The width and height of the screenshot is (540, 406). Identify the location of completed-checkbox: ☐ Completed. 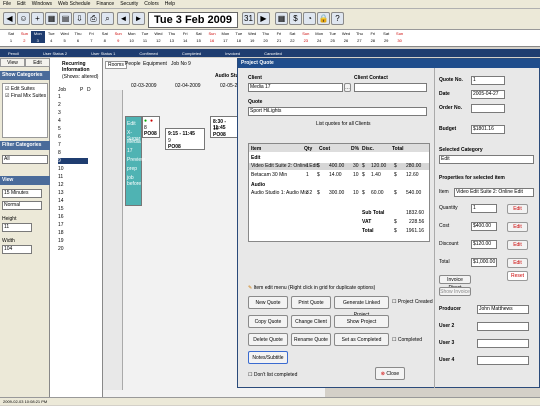
(407, 340).